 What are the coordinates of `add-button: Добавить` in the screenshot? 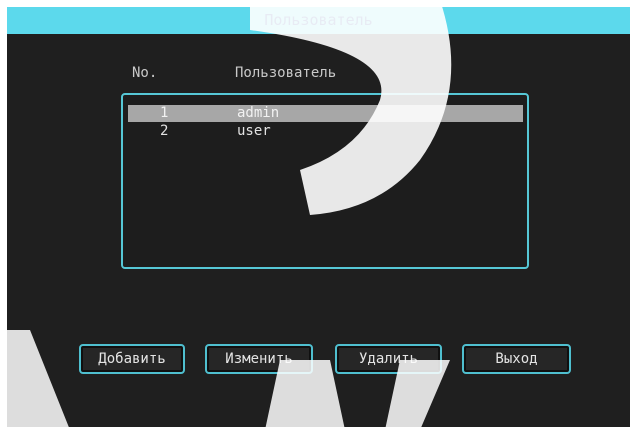 It's located at (132, 359).